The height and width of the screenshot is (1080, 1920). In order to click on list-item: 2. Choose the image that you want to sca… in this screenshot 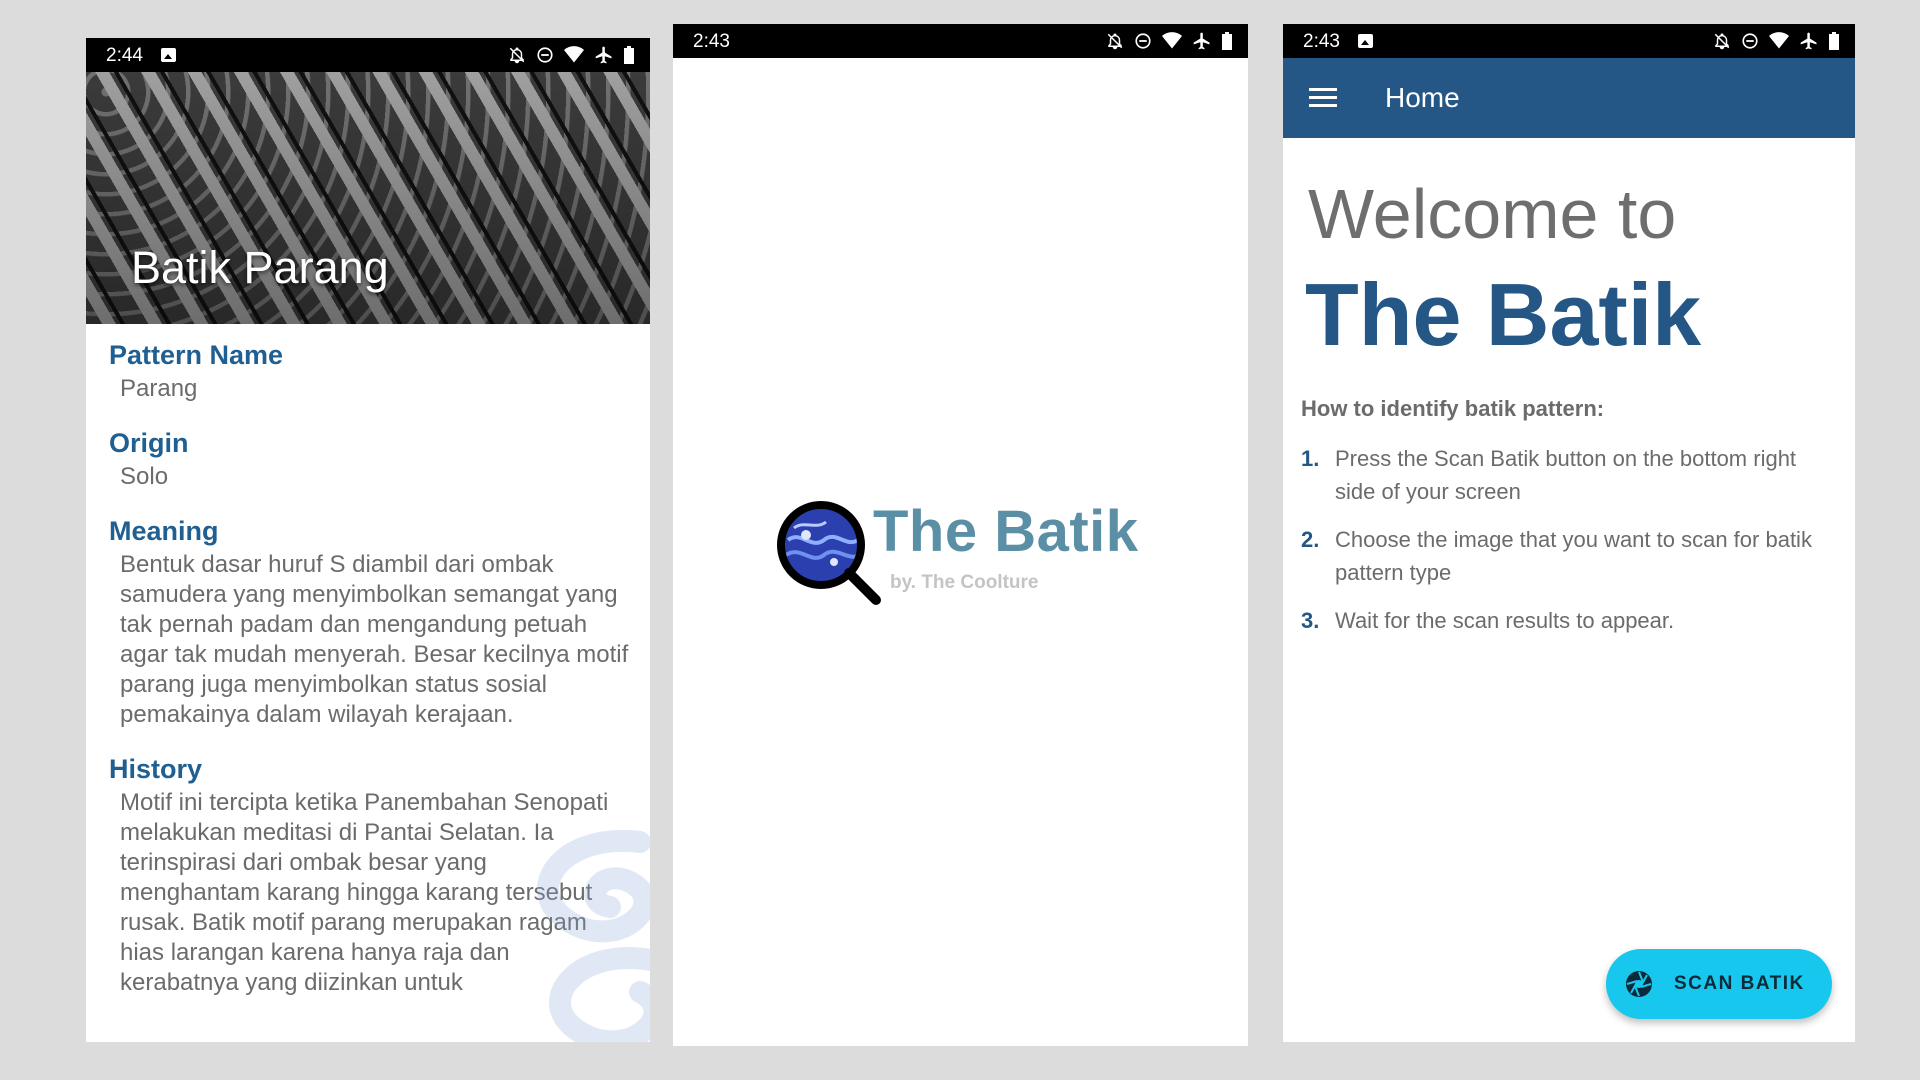, I will do `click(1566, 556)`.